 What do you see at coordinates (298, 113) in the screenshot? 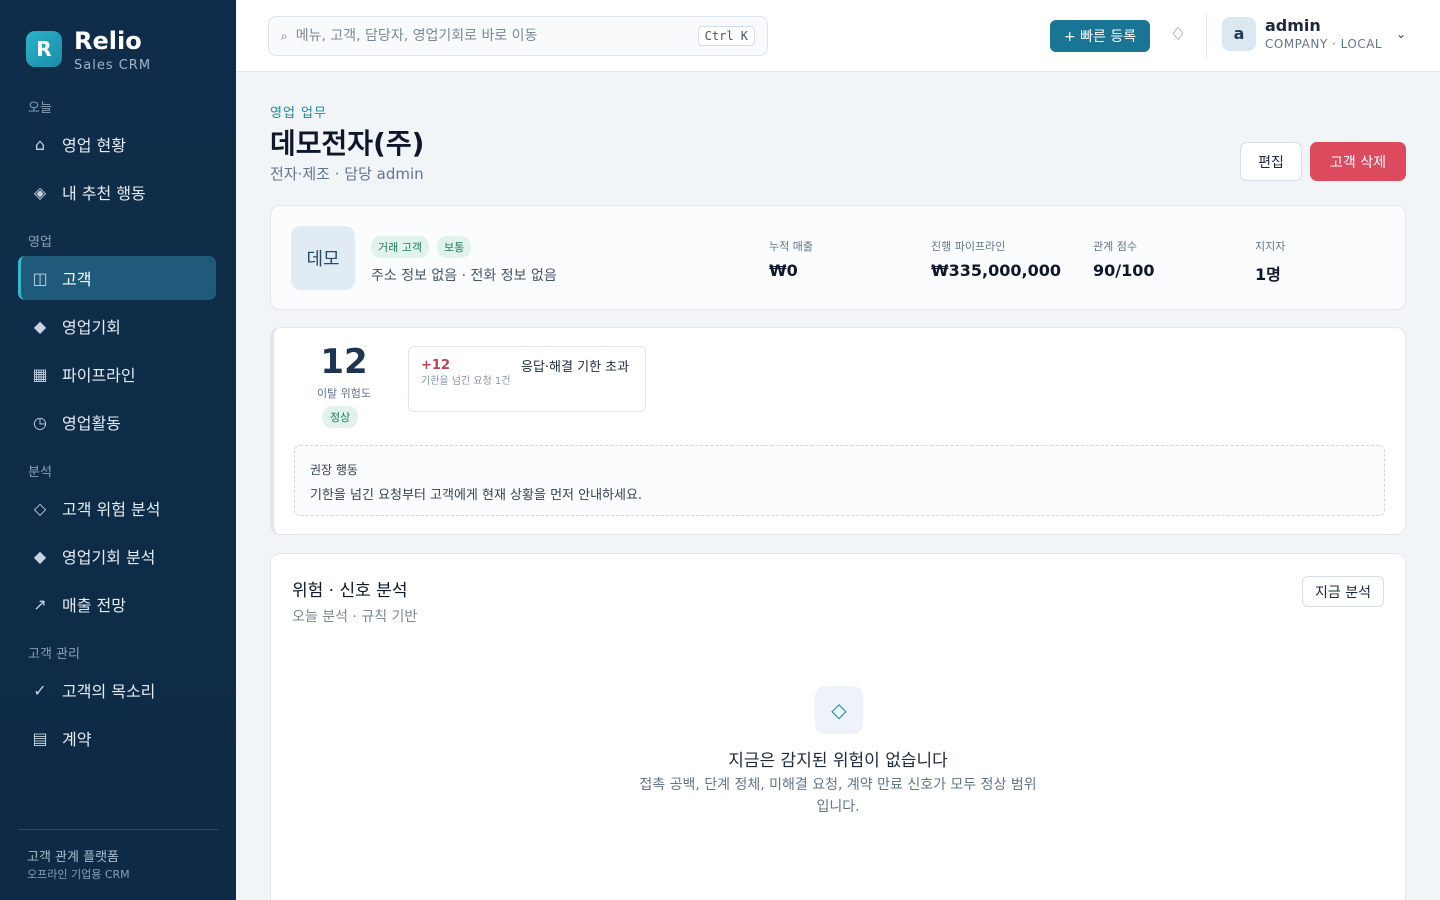
I see `breadcrumb: 영업 업무` at bounding box center [298, 113].